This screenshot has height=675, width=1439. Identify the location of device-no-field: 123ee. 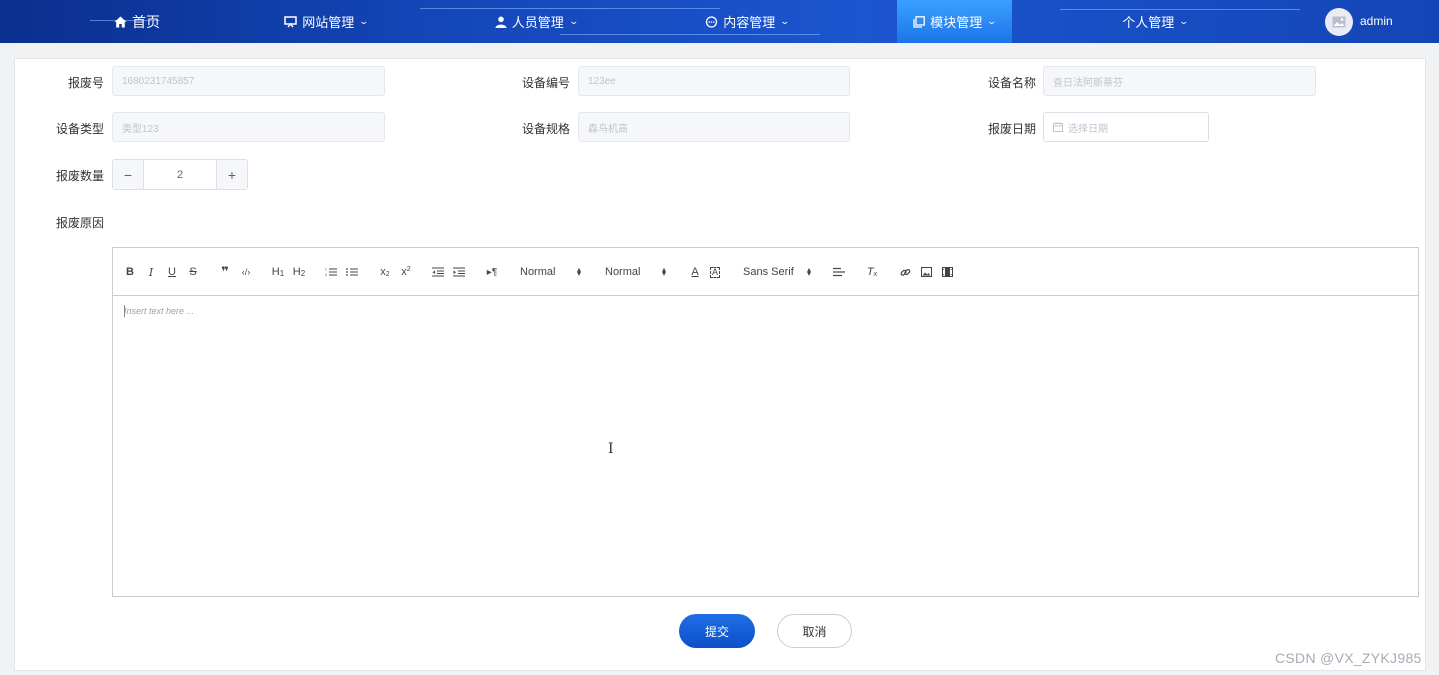
(714, 81).